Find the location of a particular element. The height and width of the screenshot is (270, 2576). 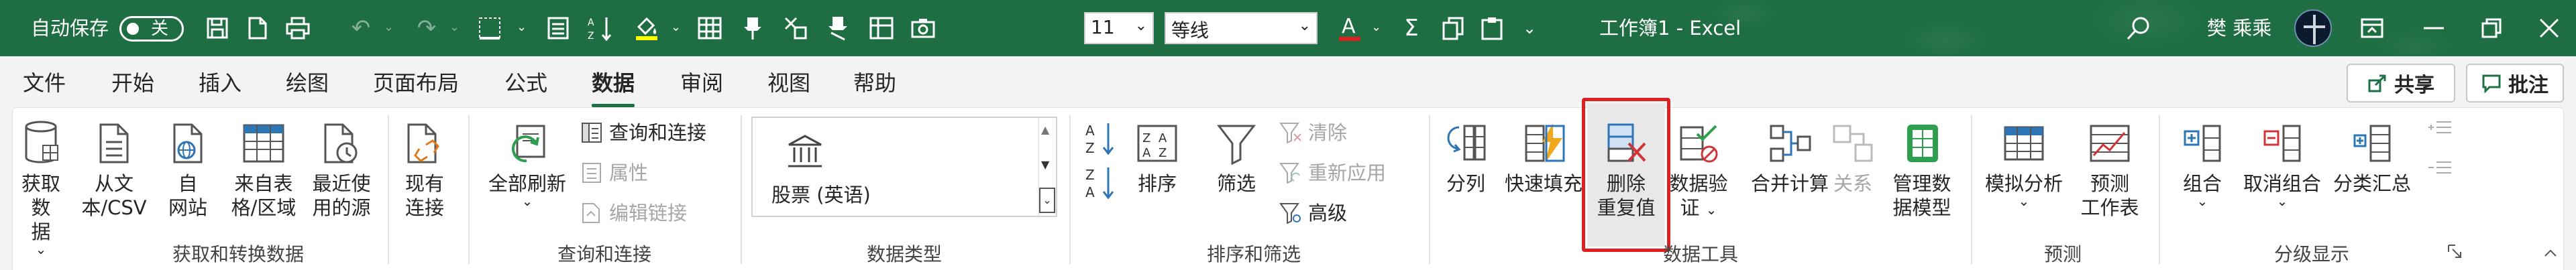

group-separator is located at coordinates (469, 189).